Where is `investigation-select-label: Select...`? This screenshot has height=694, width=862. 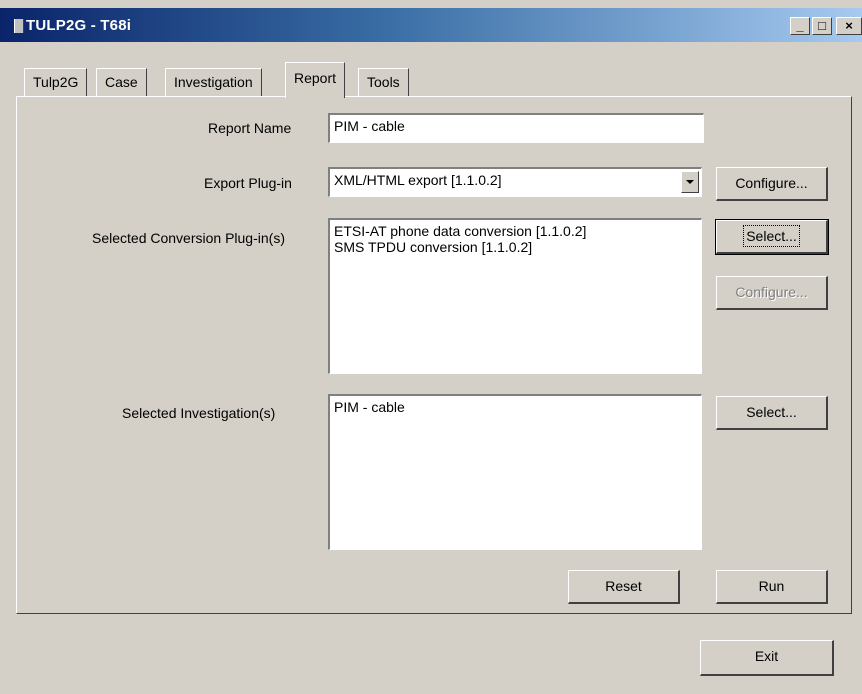 investigation-select-label: Select... is located at coordinates (771, 412).